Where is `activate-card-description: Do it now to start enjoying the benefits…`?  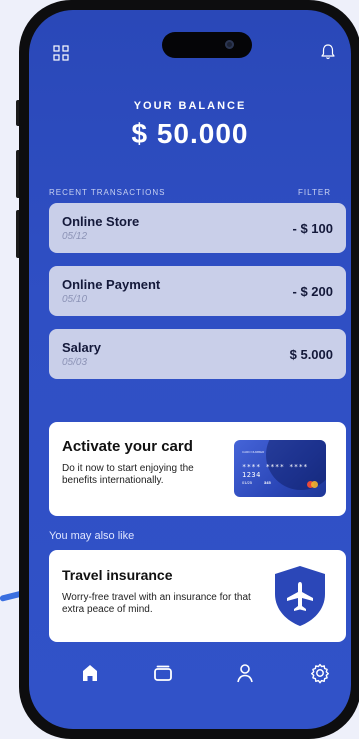
activate-card-description: Do it now to start enjoying the benefits… is located at coordinates (128, 474).